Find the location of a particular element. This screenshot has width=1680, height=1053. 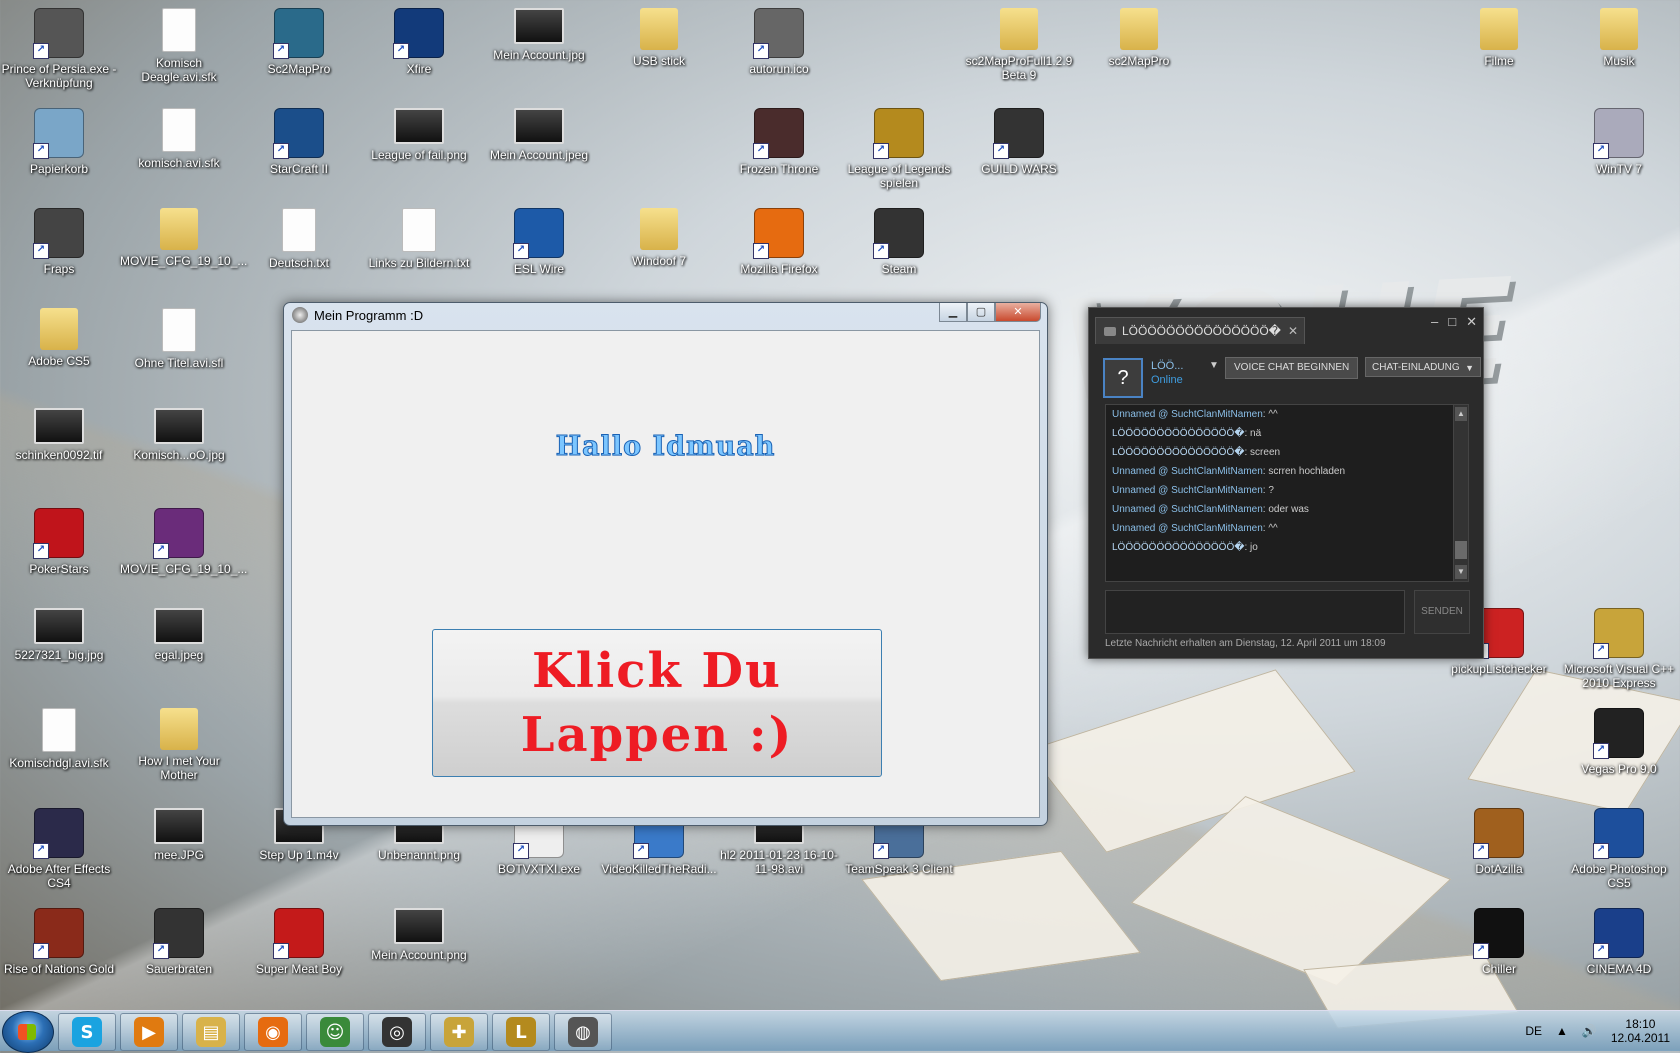

desktop-icon: Mein Account.jpeg is located at coordinates (539, 135).